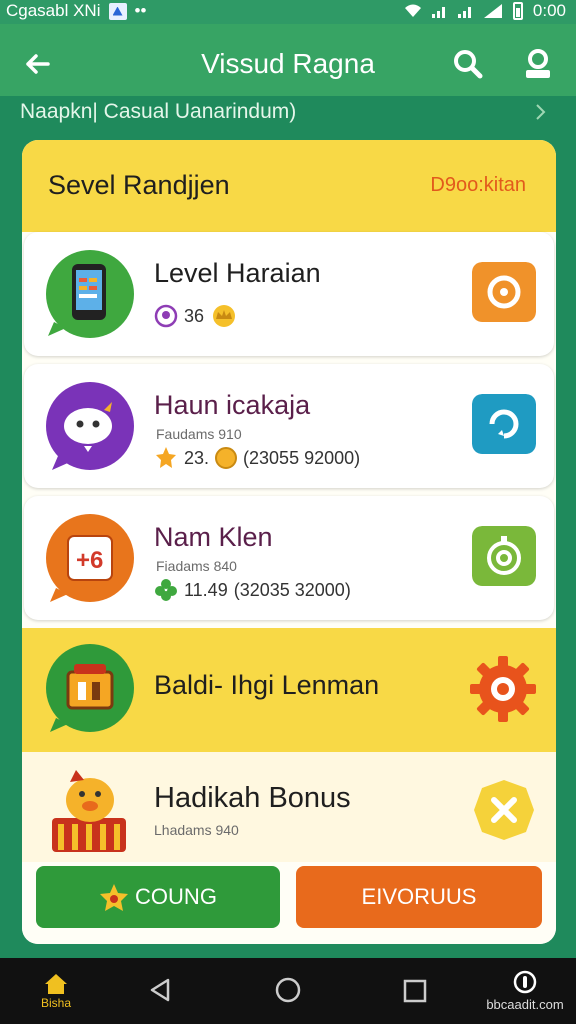 This screenshot has height=1024, width=576. What do you see at coordinates (438, 12) in the screenshot?
I see `signal-icon` at bounding box center [438, 12].